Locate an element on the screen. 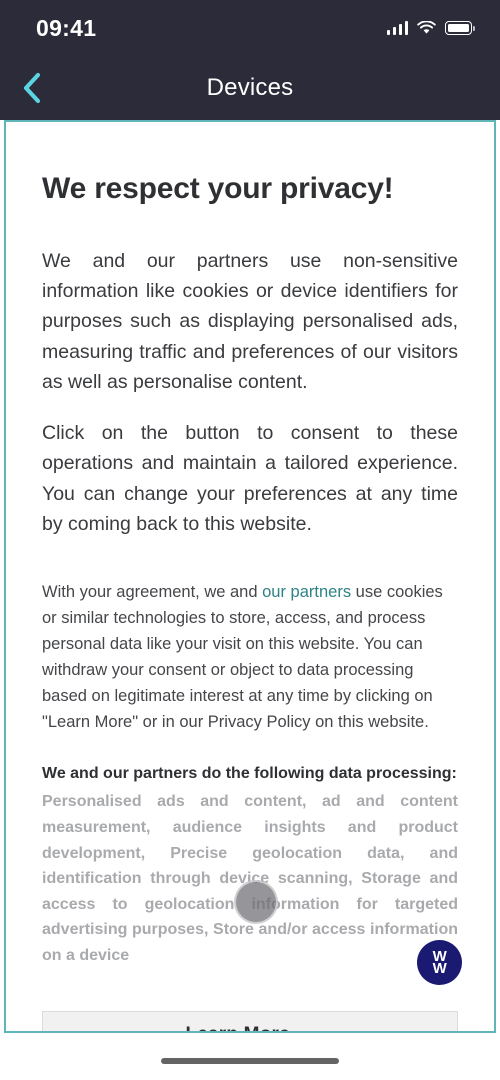 The width and height of the screenshot is (500, 1080). page-title: Devices is located at coordinates (250, 87).